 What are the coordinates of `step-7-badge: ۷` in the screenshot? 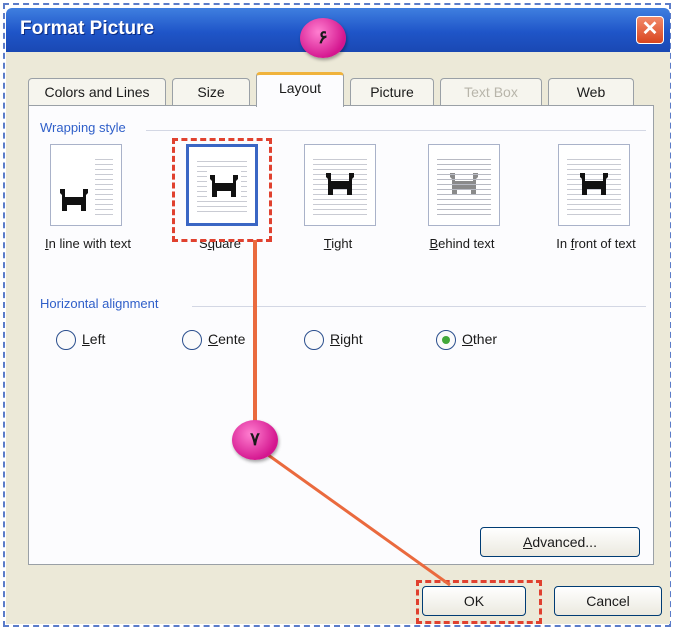 It's located at (255, 440).